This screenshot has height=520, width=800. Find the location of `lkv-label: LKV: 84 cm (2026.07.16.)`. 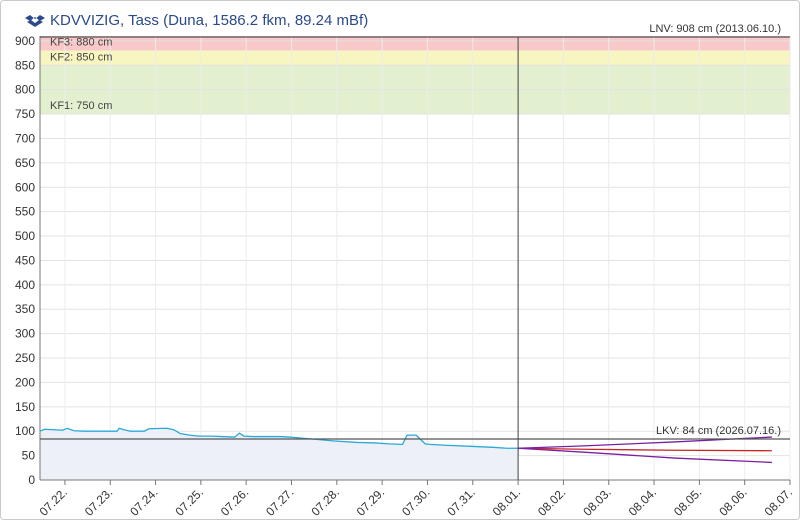

lkv-label: LKV: 84 cm (2026.07.16.) is located at coordinates (718, 431).